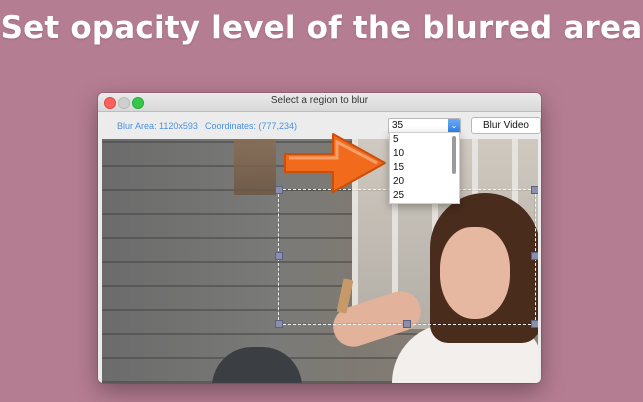 This screenshot has height=402, width=643. I want to click on title-bar: Select a region to blur, so click(319, 102).